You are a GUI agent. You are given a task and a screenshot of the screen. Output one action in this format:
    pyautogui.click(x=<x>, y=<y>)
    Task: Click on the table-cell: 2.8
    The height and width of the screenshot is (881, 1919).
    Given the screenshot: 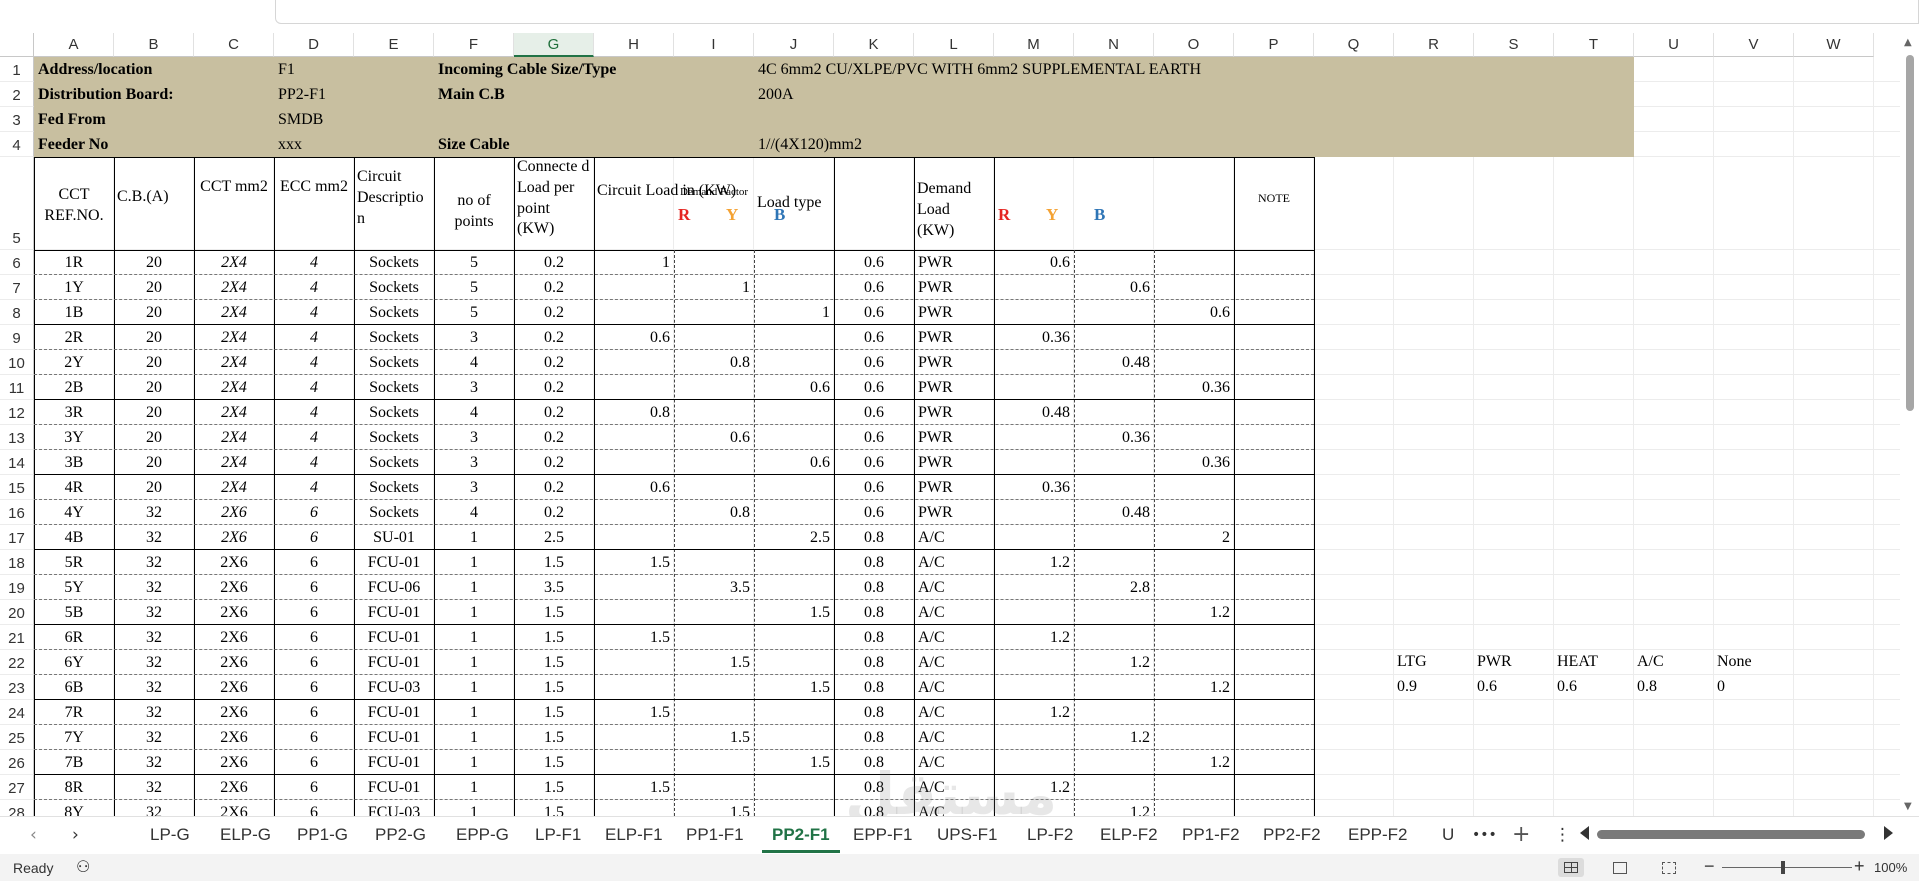 What is the action you would take?
    pyautogui.click(x=1114, y=587)
    